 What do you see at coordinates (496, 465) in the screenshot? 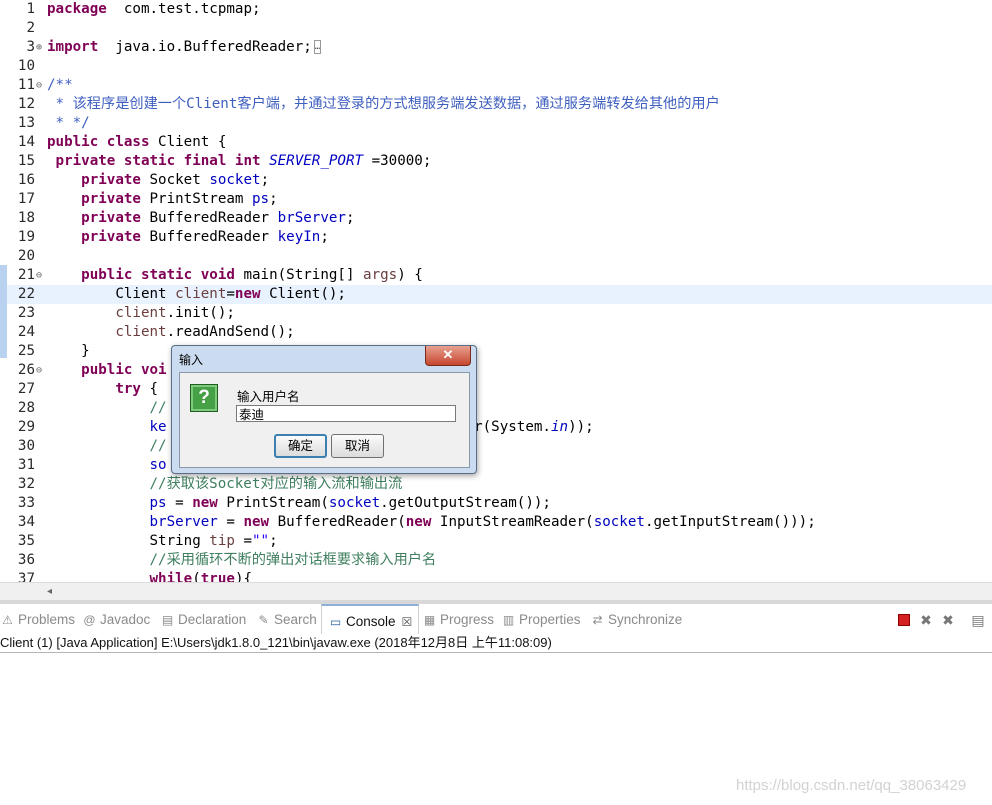
I see `code-line: 31 so VER_PORT);` at bounding box center [496, 465].